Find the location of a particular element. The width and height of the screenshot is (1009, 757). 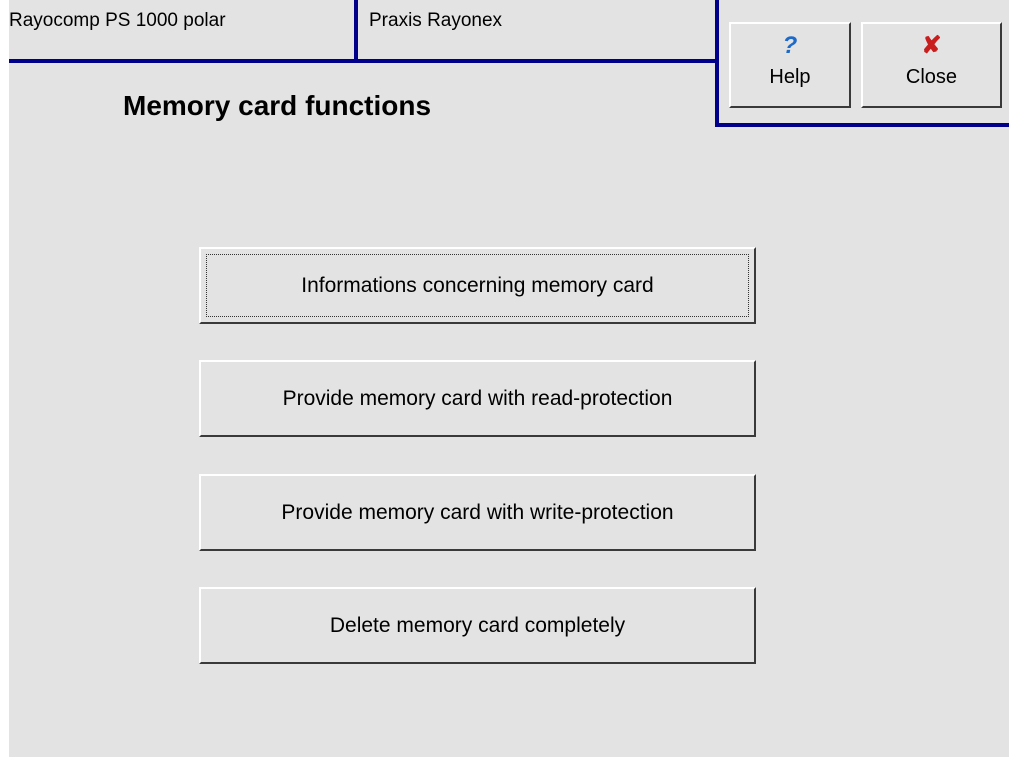

memory-card-info-button: Informations concerning memory card is located at coordinates (477, 285).